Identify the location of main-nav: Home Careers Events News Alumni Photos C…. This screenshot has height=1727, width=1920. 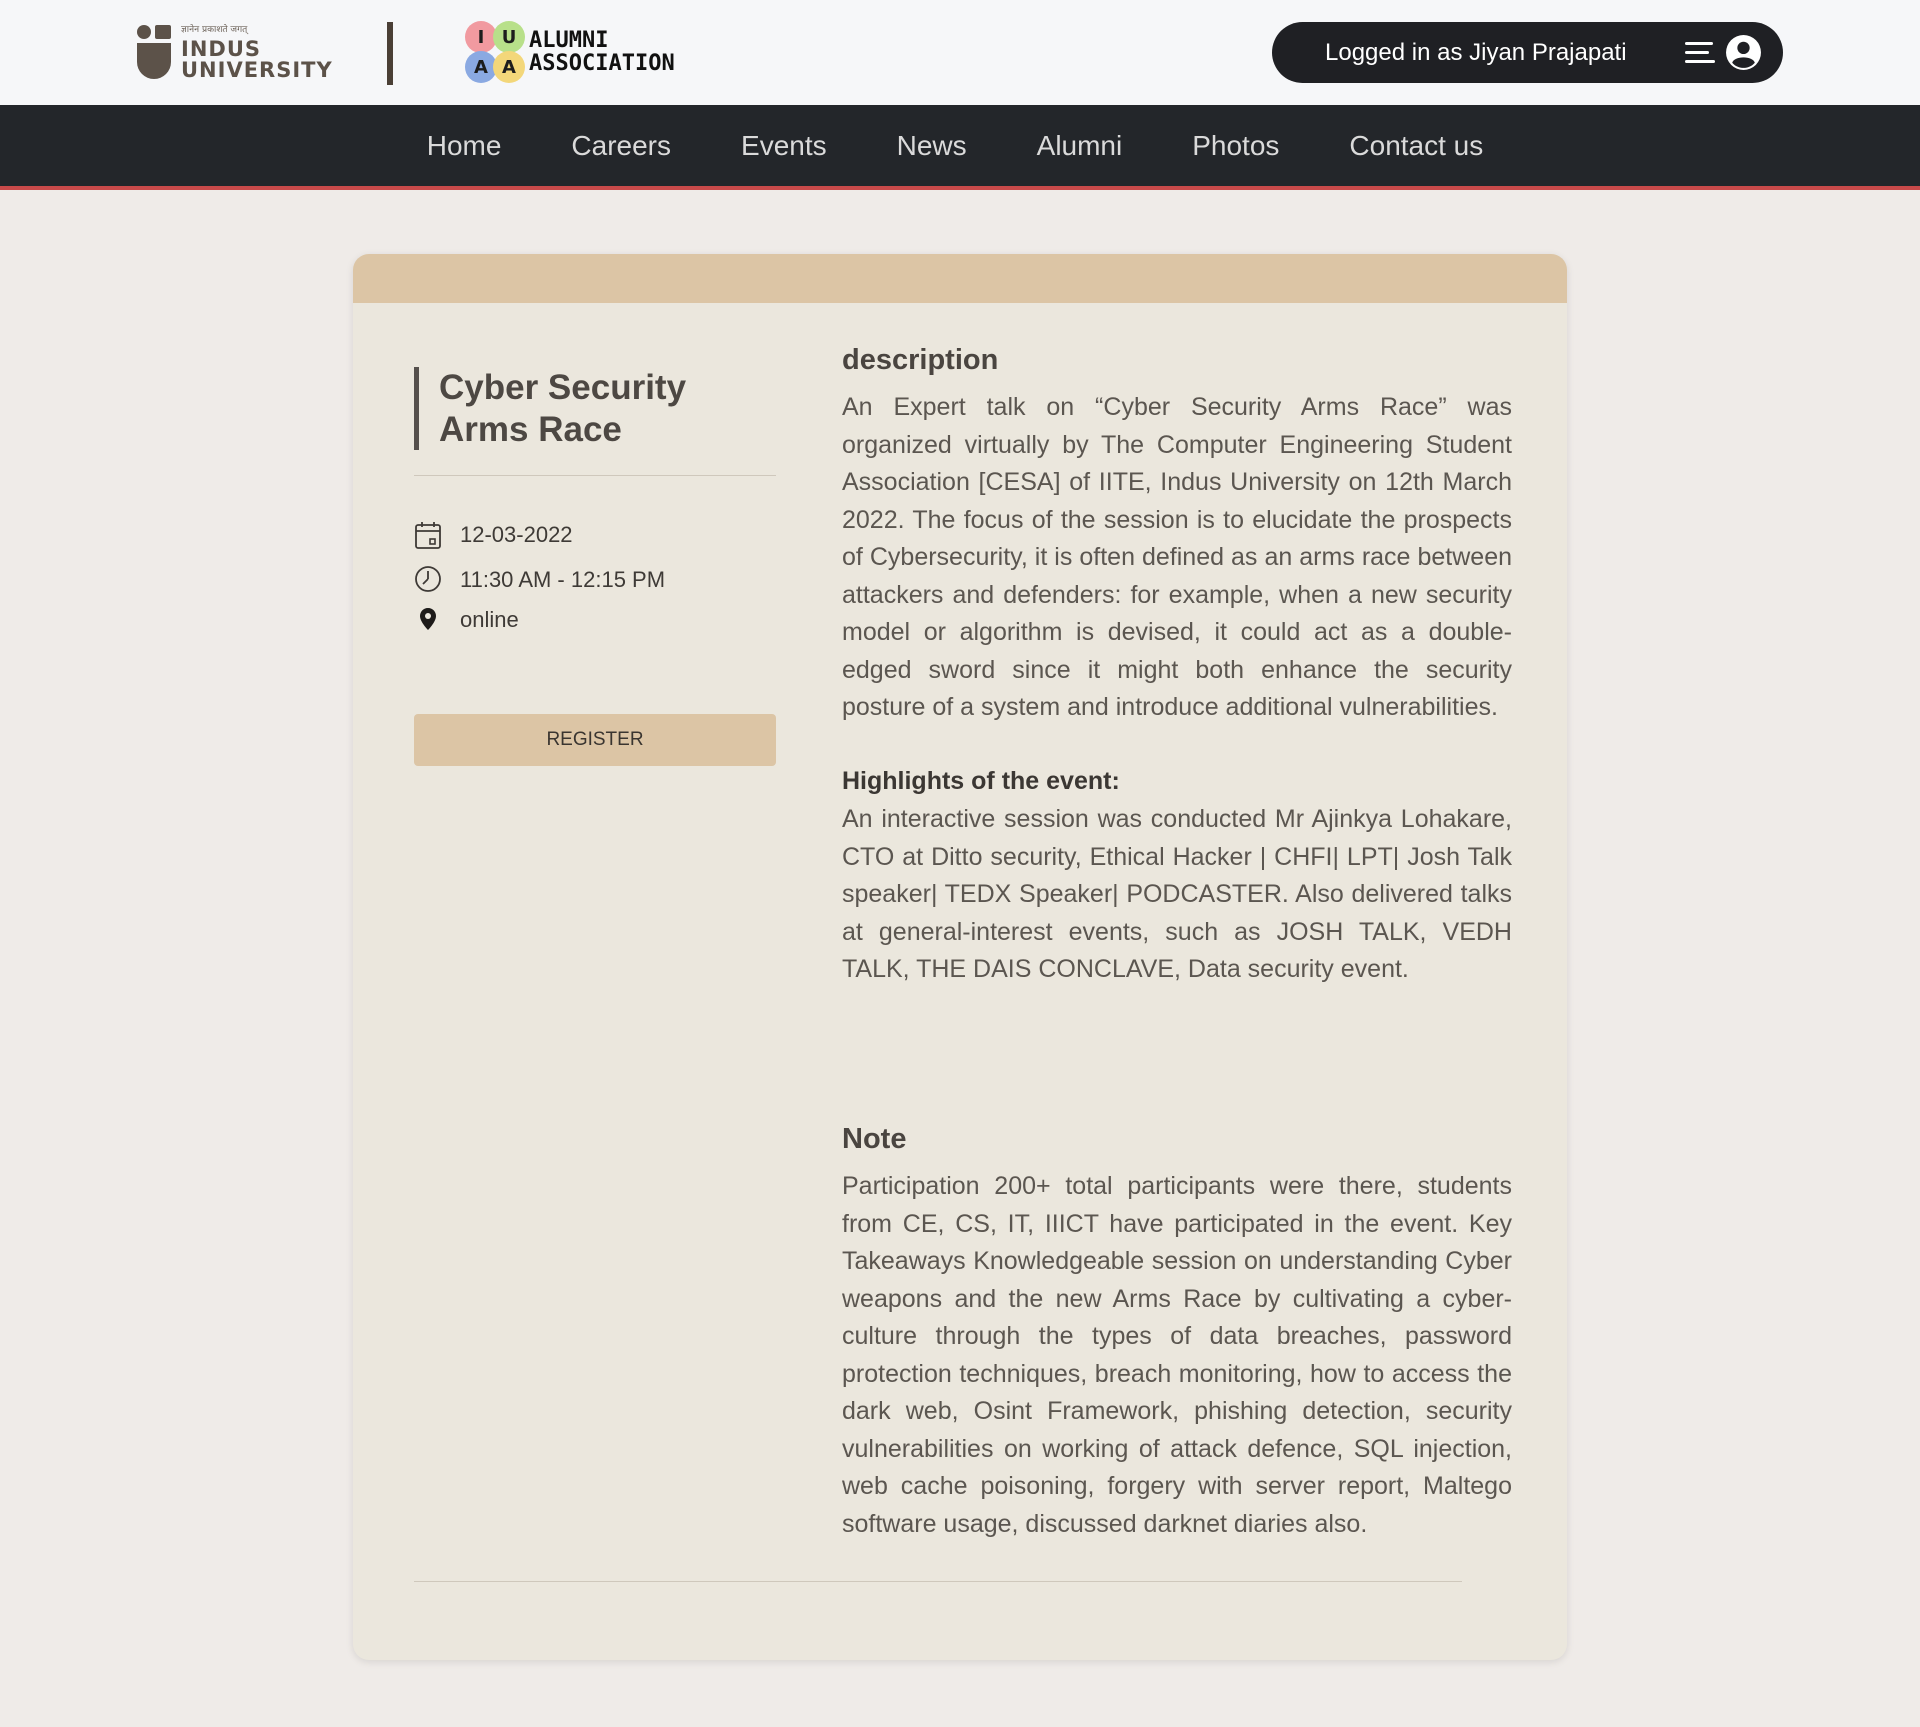
(960, 147).